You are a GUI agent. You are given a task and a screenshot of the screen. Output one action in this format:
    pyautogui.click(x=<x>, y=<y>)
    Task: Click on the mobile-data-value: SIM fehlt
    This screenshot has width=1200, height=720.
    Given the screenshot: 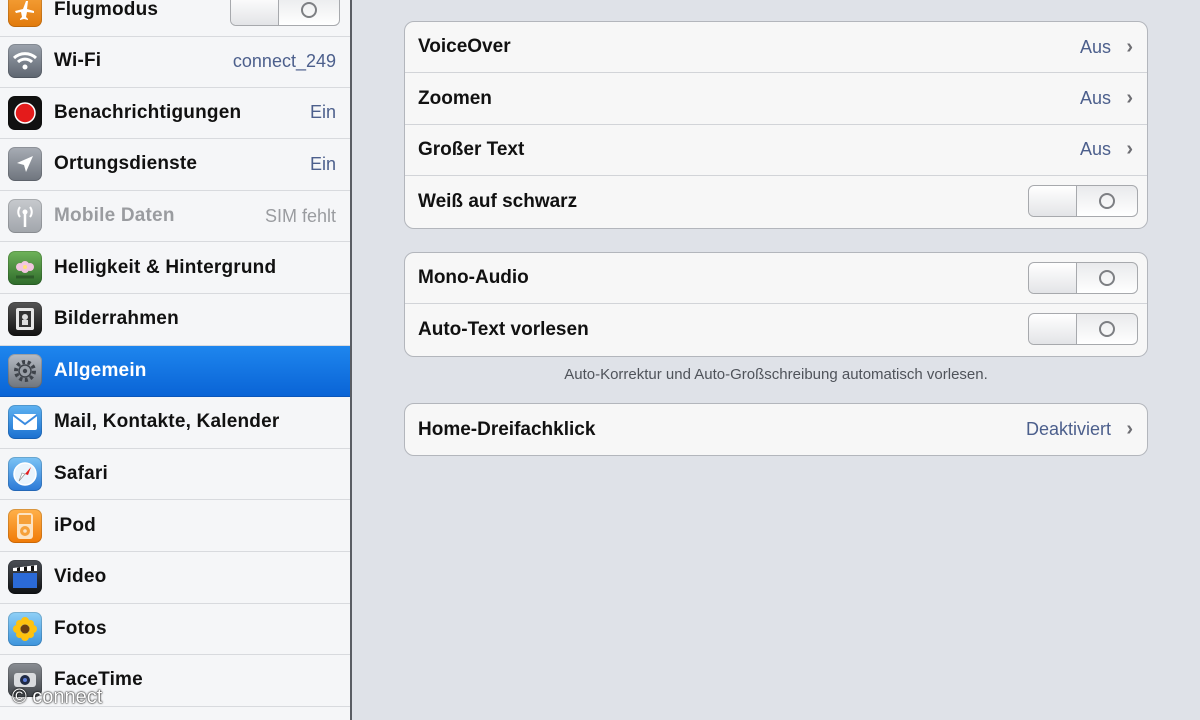 What is the action you would take?
    pyautogui.click(x=300, y=215)
    